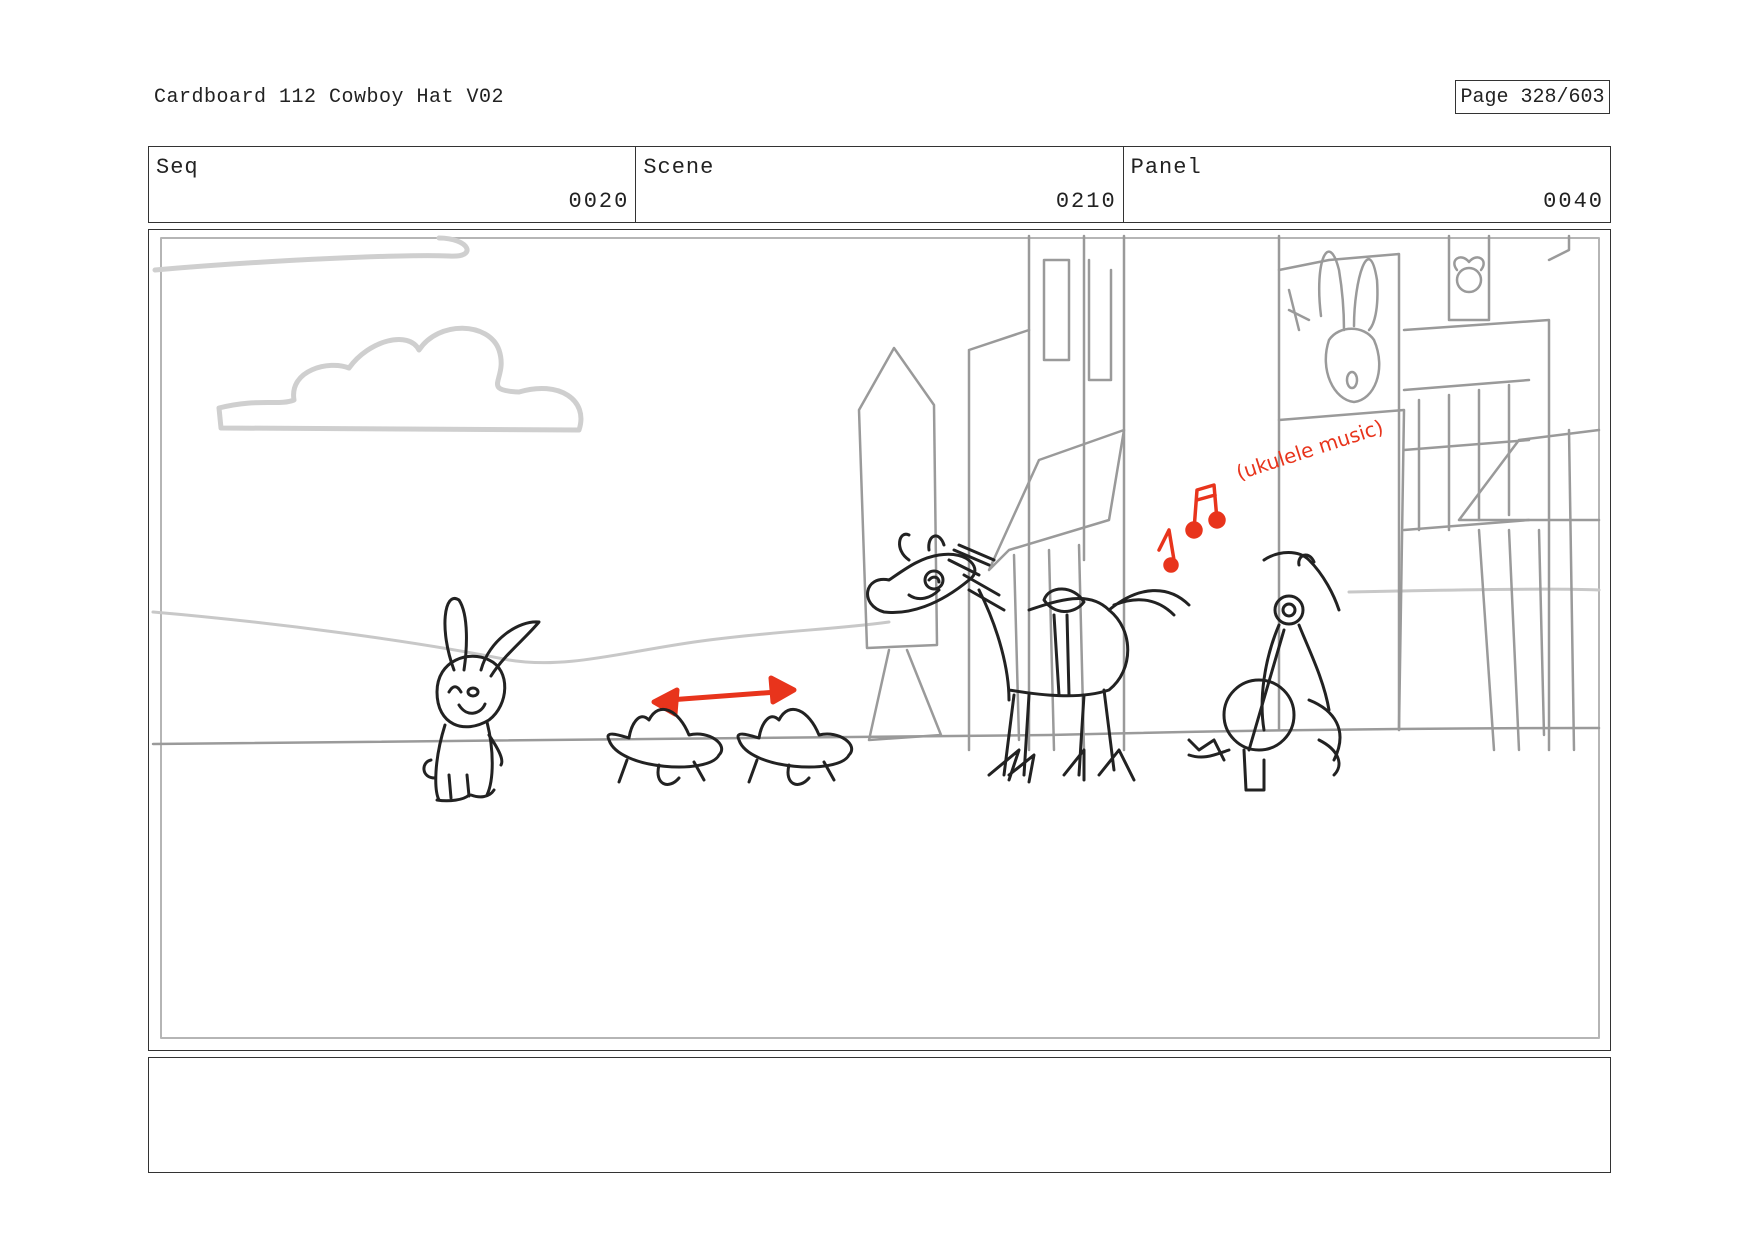 This screenshot has width=1754, height=1240. I want to click on scene-label: Scene, so click(679, 167).